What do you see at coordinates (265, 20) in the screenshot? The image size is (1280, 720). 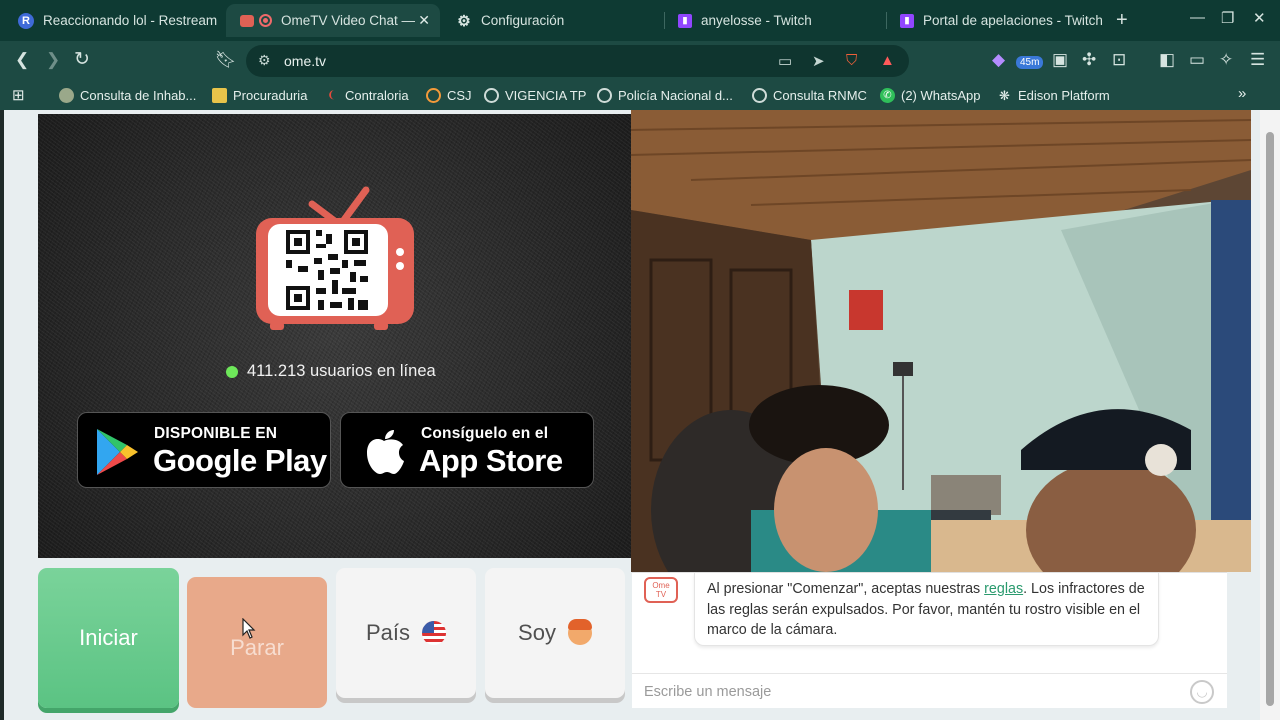 I see `recording-icon` at bounding box center [265, 20].